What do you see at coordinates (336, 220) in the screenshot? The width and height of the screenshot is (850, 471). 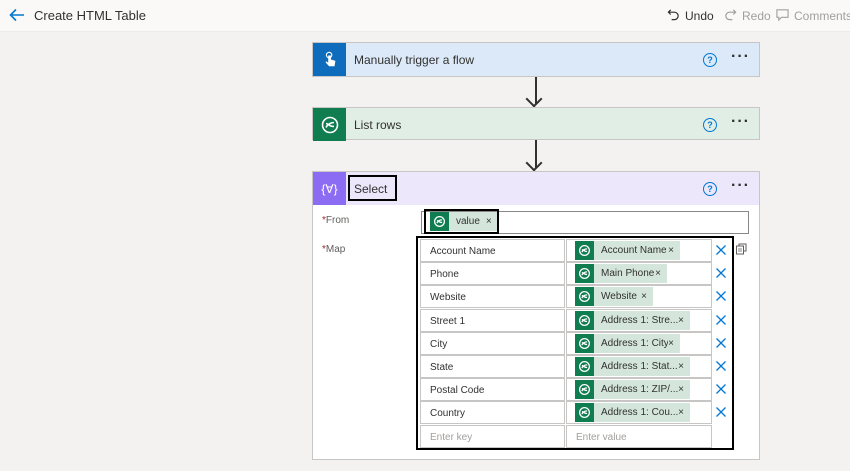 I see `from-label: *From` at bounding box center [336, 220].